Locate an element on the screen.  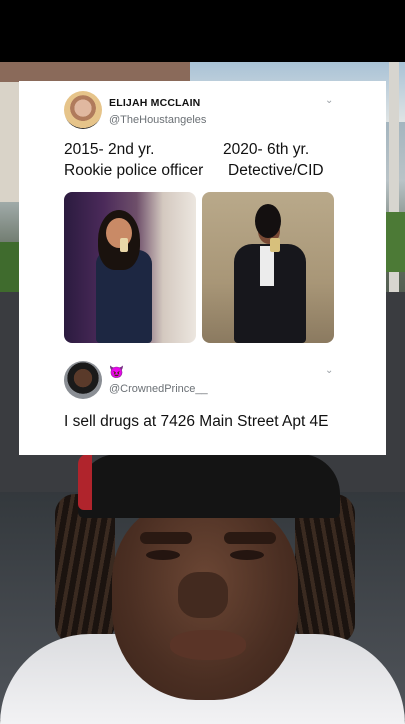
beanie-red-accent is located at coordinates (85, 482).